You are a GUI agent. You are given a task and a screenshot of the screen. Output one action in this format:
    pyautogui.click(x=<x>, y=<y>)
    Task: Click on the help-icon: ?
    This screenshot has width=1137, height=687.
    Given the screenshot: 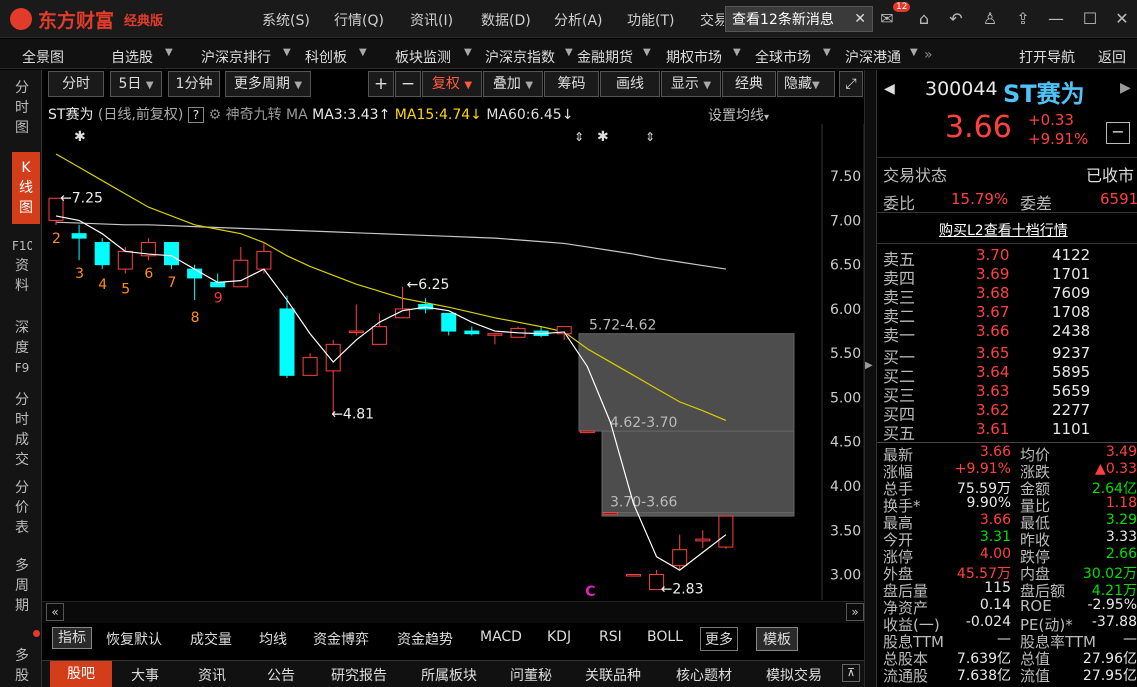 What is the action you would take?
    pyautogui.click(x=196, y=115)
    